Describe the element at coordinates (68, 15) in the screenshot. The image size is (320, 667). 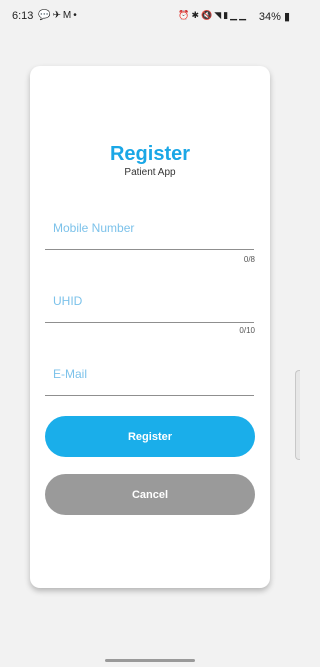
I see `gmail-icon: M` at that location.